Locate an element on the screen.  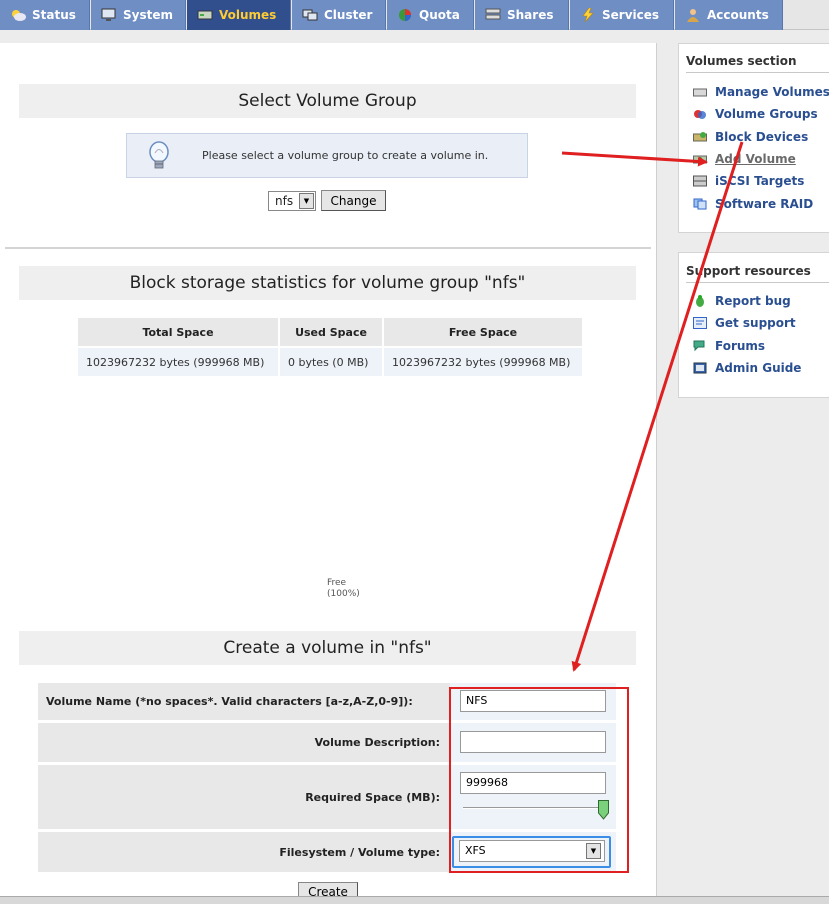
tab-status: Status is located at coordinates (45, 15).